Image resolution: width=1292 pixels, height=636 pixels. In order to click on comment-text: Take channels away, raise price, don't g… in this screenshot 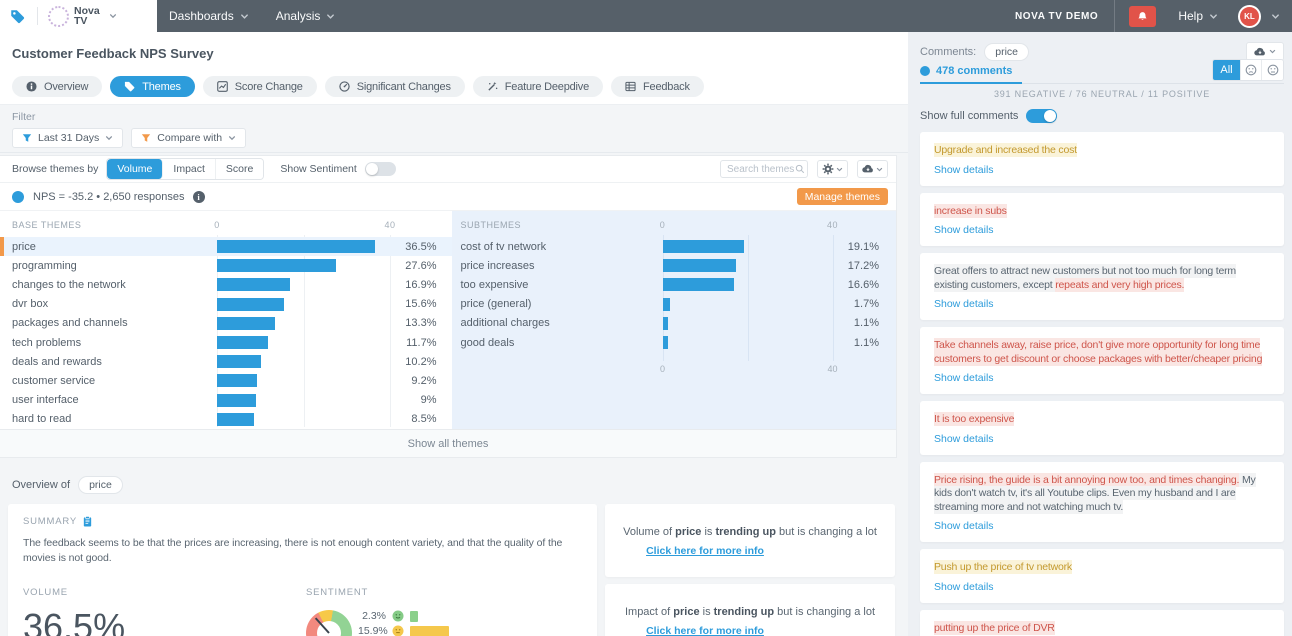, I will do `click(1098, 352)`.